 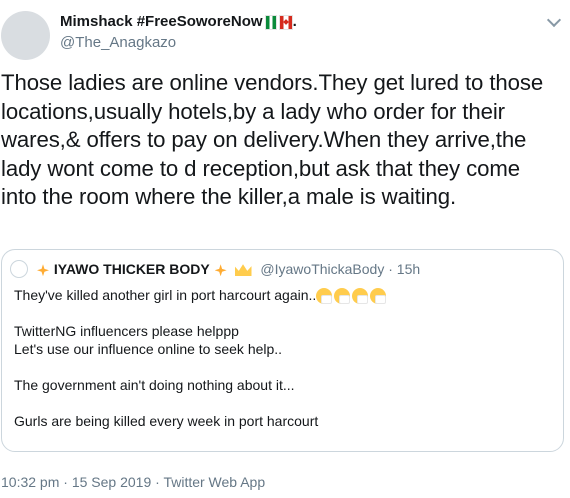 What do you see at coordinates (294, 21) in the screenshot?
I see `author-name-suffix: .` at bounding box center [294, 21].